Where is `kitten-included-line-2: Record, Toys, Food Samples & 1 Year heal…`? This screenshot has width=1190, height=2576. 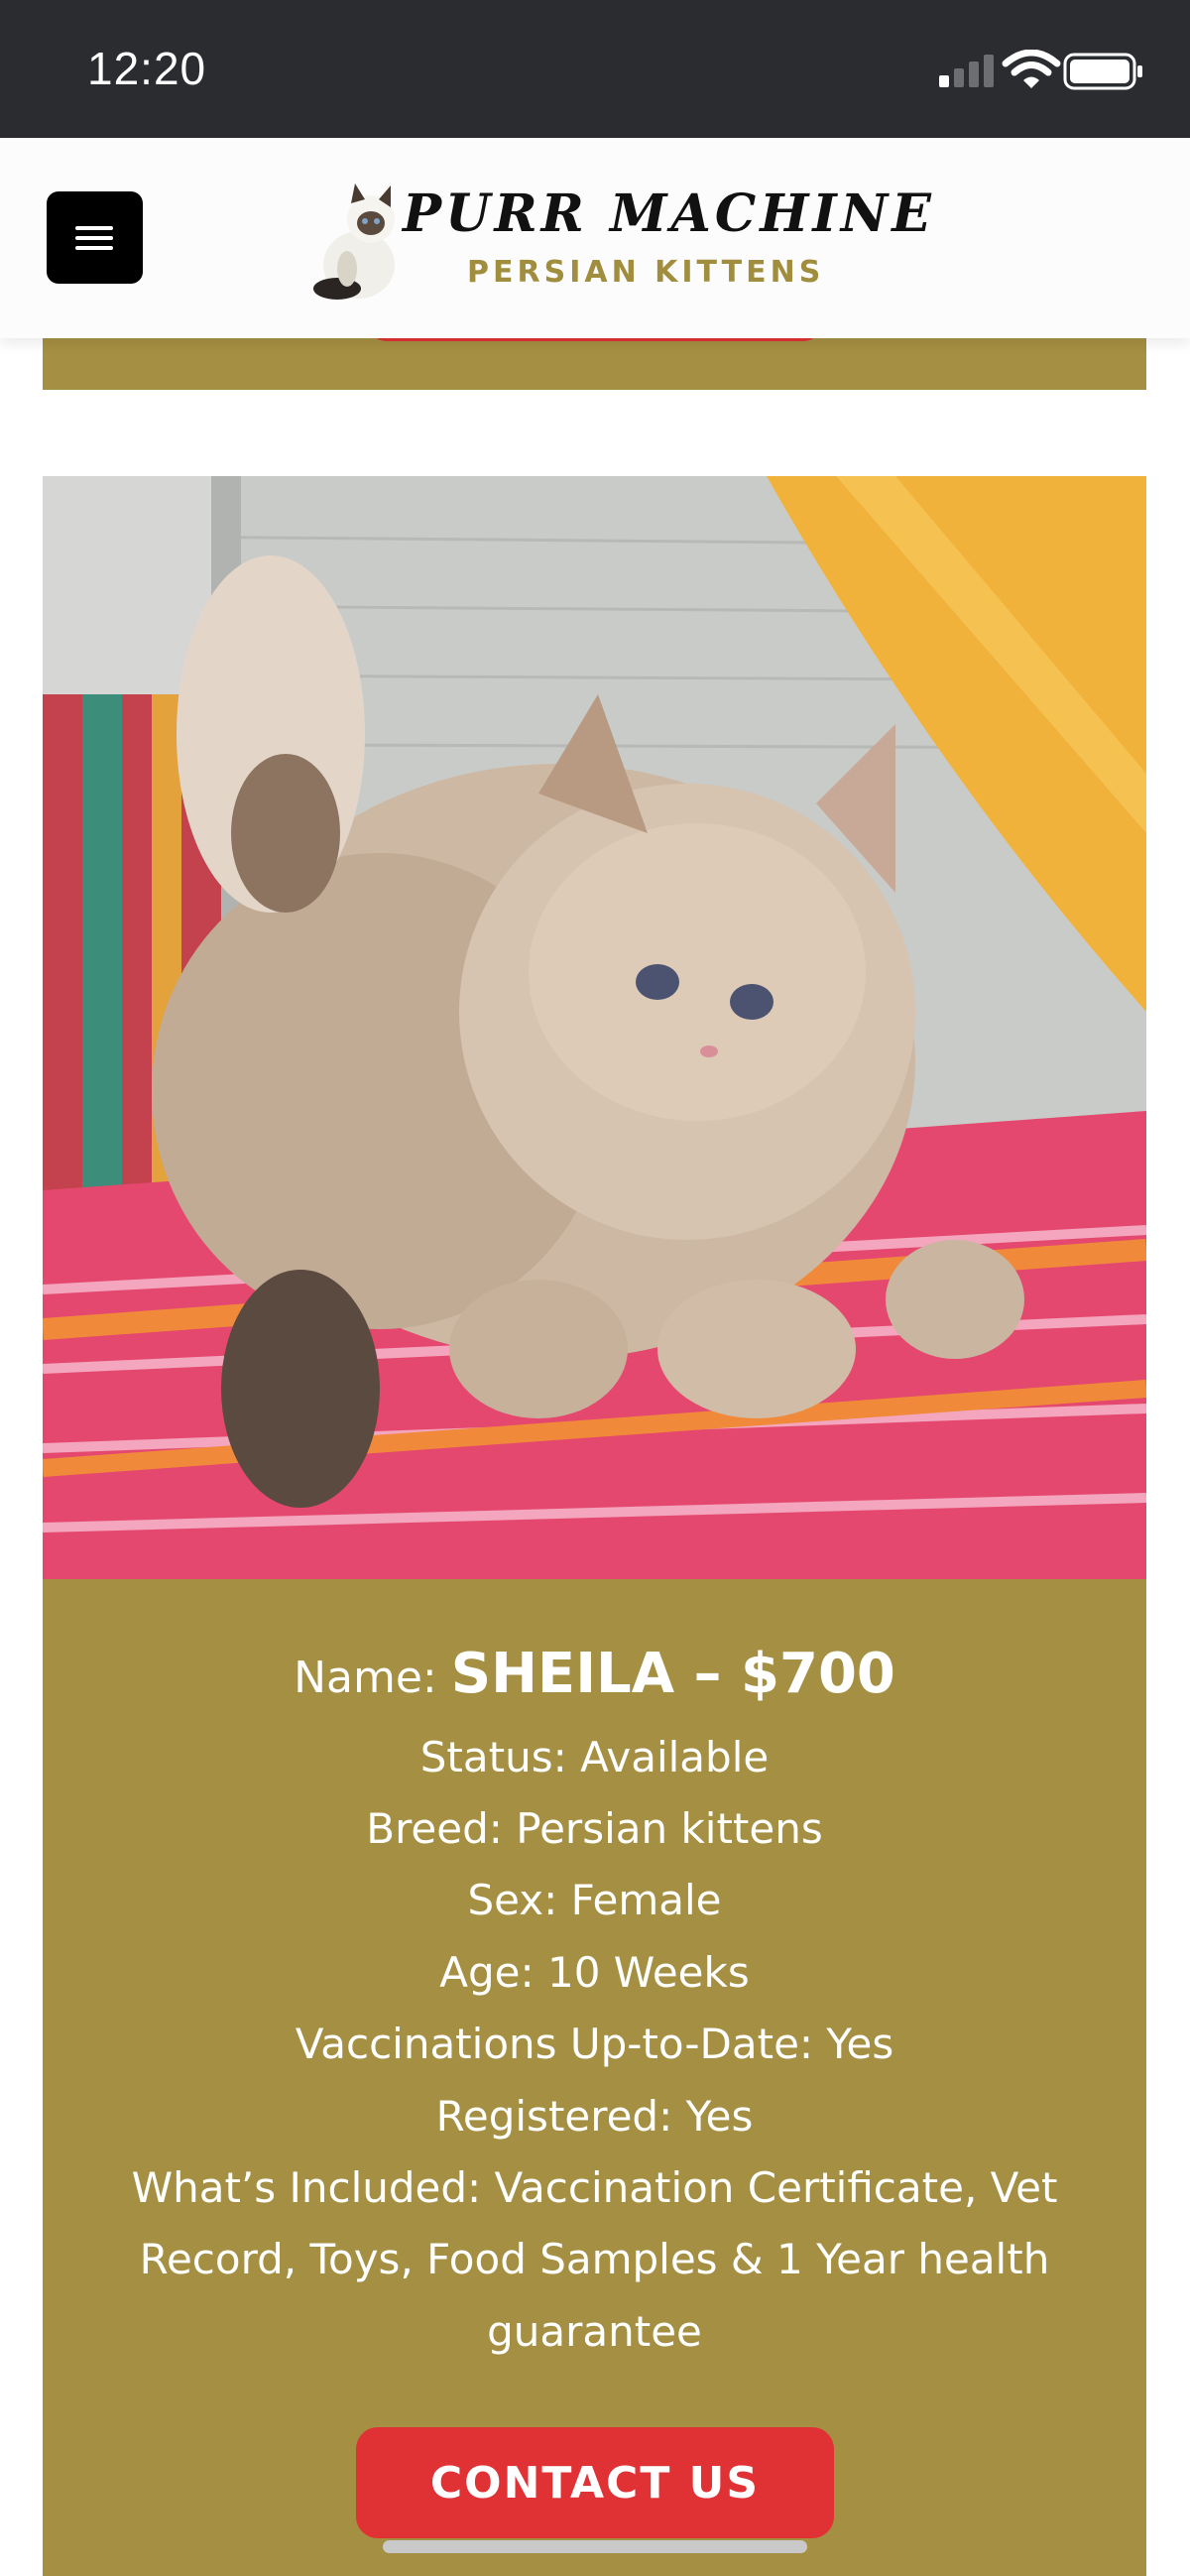 kitten-included-line-2: Record, Toys, Food Samples & 1 Year heal… is located at coordinates (594, 2259).